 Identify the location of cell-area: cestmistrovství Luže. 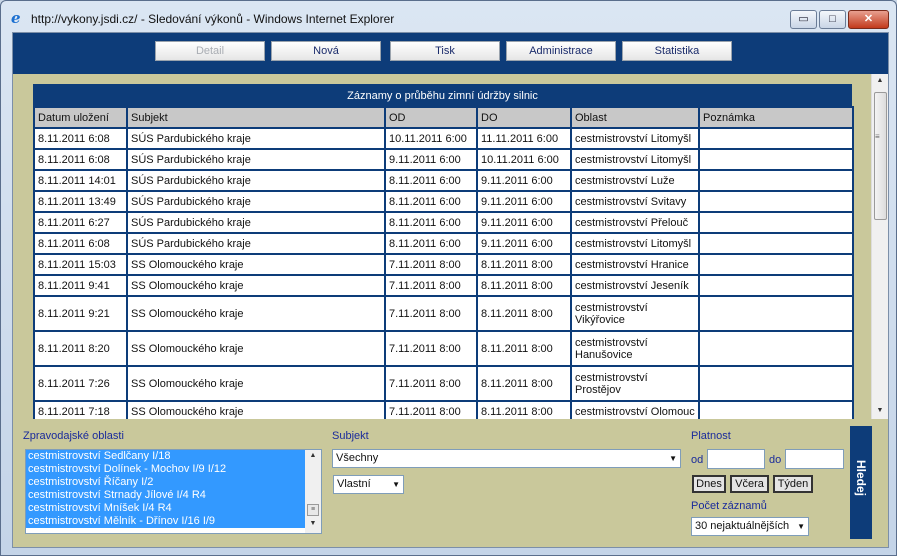
(635, 180).